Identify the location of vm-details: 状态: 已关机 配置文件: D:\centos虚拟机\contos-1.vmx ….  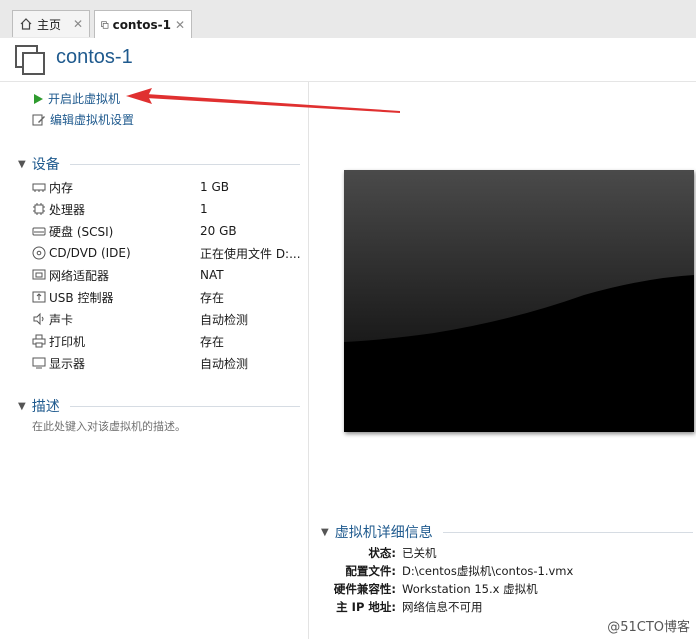
(507, 580).